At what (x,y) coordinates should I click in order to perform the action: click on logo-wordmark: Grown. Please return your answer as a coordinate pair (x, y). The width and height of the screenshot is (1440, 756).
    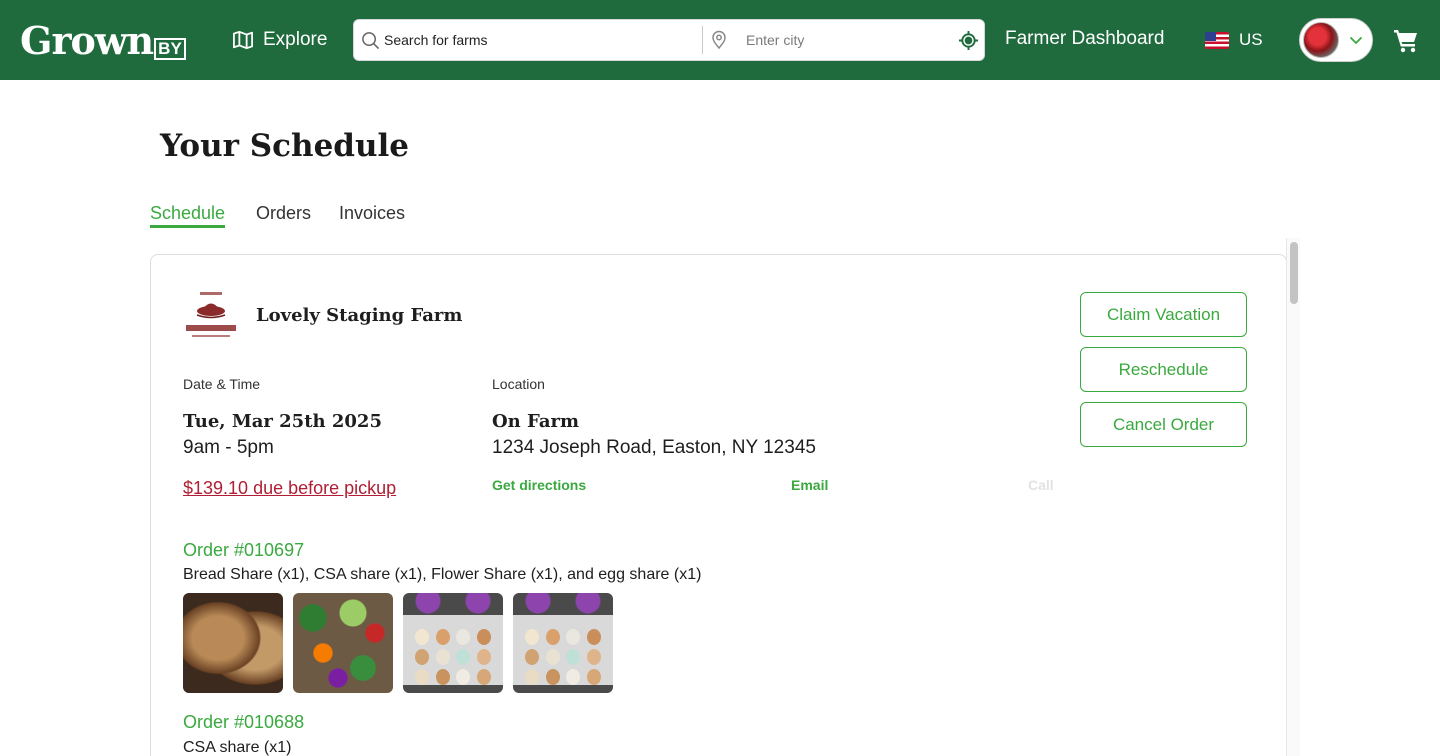
    Looking at the image, I should click on (87, 40).